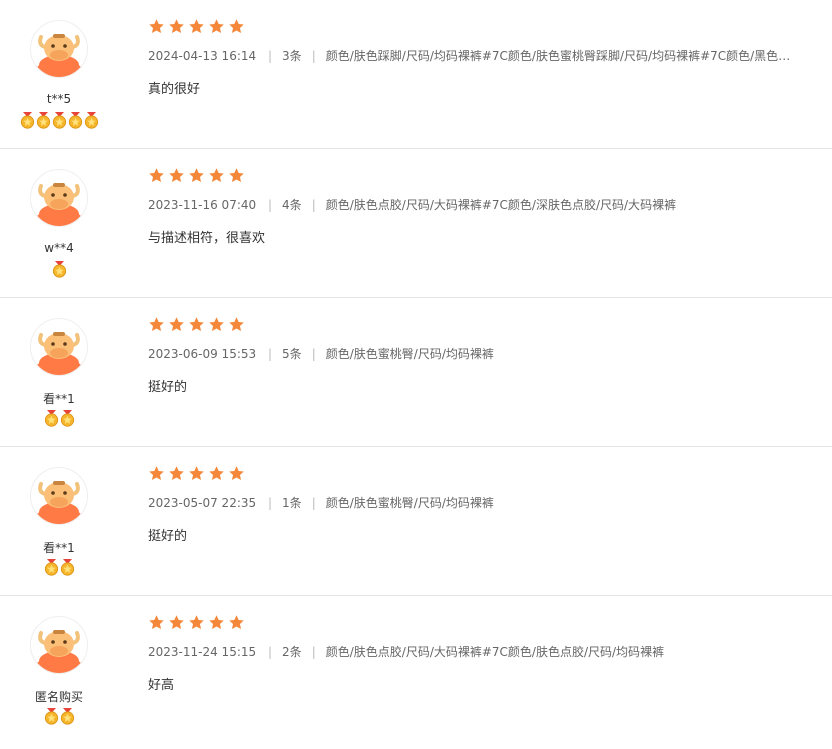 This screenshot has width=832, height=749. I want to click on review-meta: 2023-05-07 22:35 | 1条 | 颜色/肤色蜜桃臀/尺码/均码裸裤, so click(473, 502).